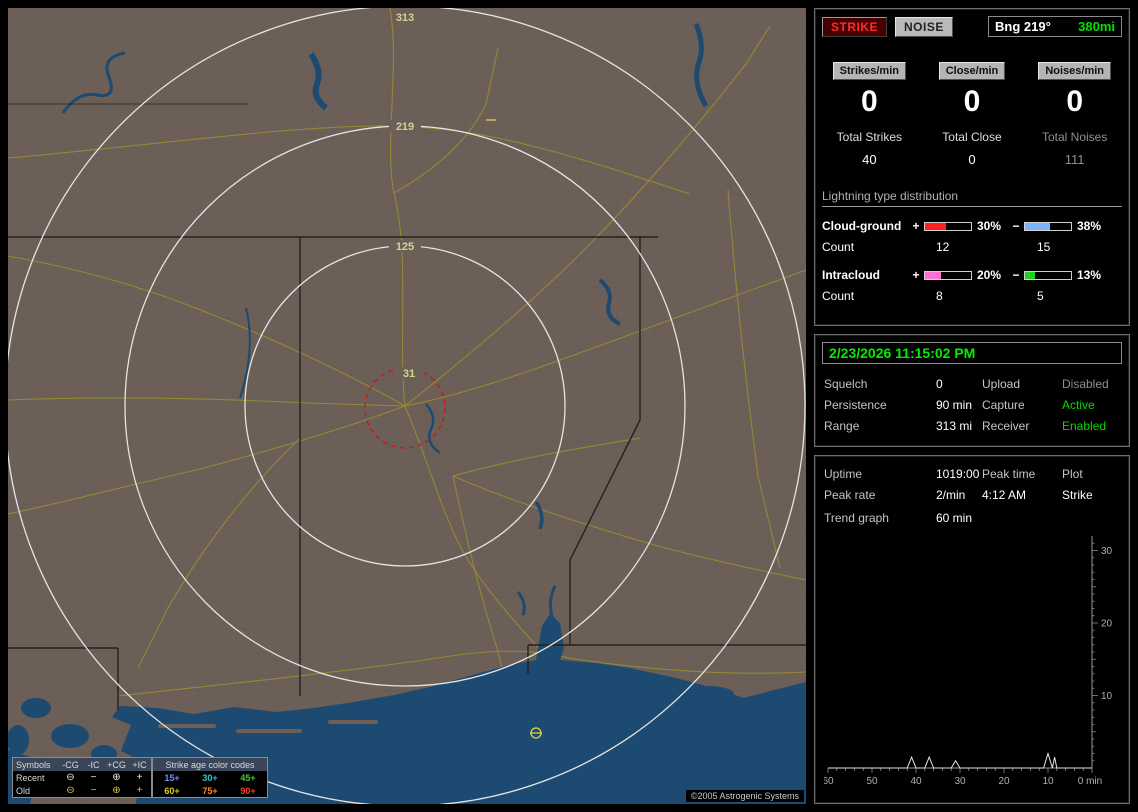 Image resolution: width=1138 pixels, height=812 pixels. Describe the element at coordinates (855, 405) in the screenshot. I see `persistence-label: Persistence` at that location.